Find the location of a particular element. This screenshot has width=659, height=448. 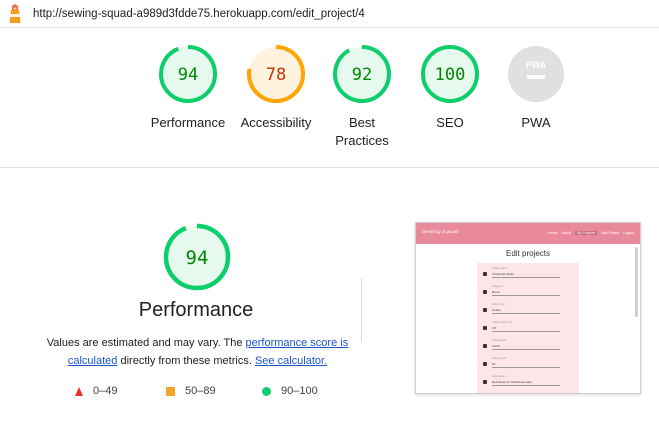

best-practices-score: 92 is located at coordinates (362, 75).